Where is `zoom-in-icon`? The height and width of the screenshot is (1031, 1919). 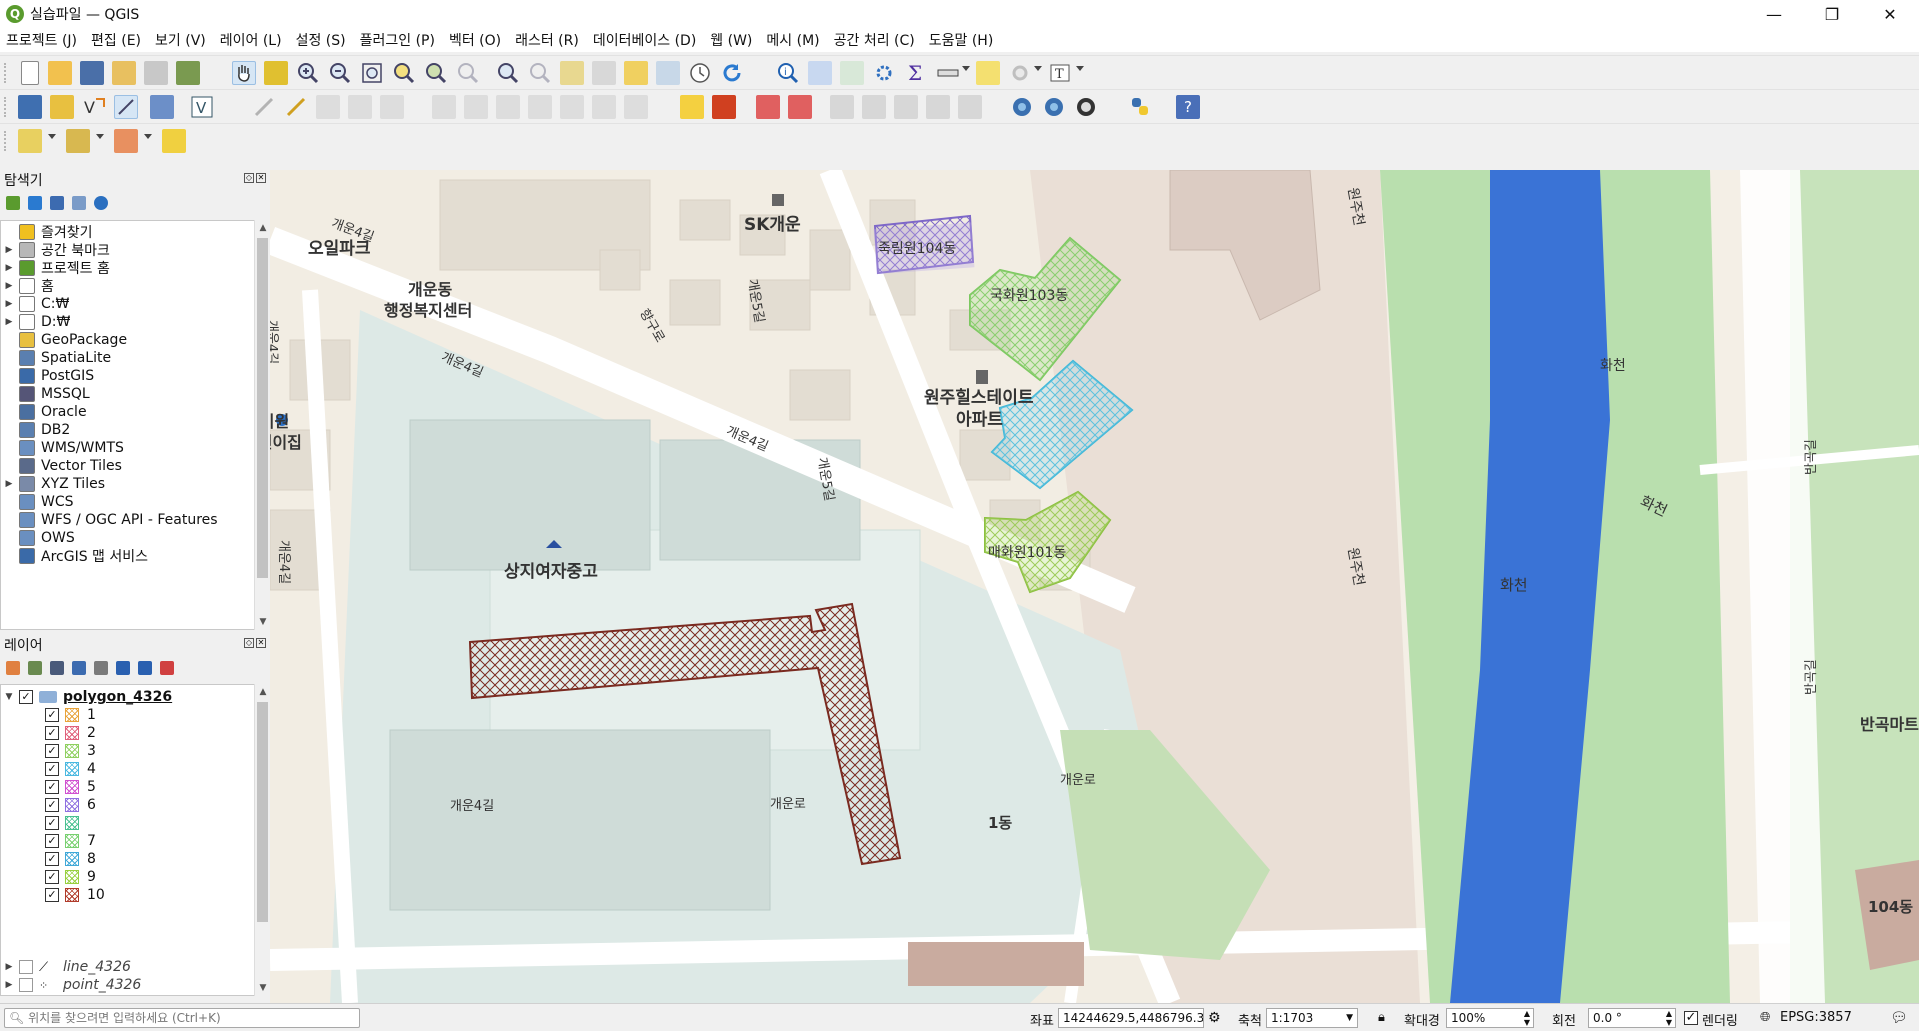 zoom-in-icon is located at coordinates (308, 73).